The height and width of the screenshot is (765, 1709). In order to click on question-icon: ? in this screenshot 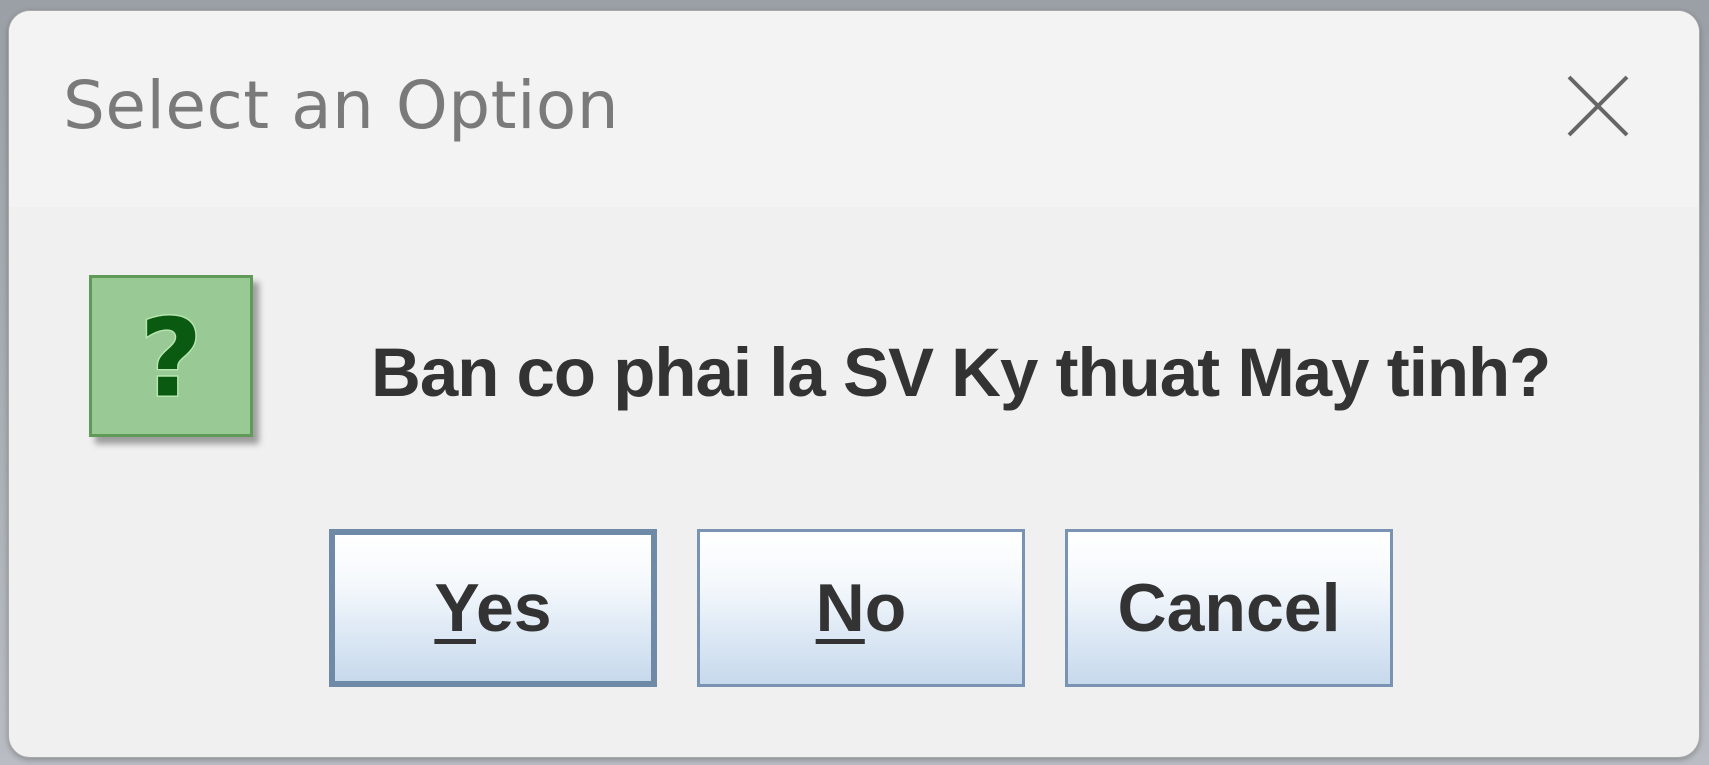, I will do `click(171, 356)`.